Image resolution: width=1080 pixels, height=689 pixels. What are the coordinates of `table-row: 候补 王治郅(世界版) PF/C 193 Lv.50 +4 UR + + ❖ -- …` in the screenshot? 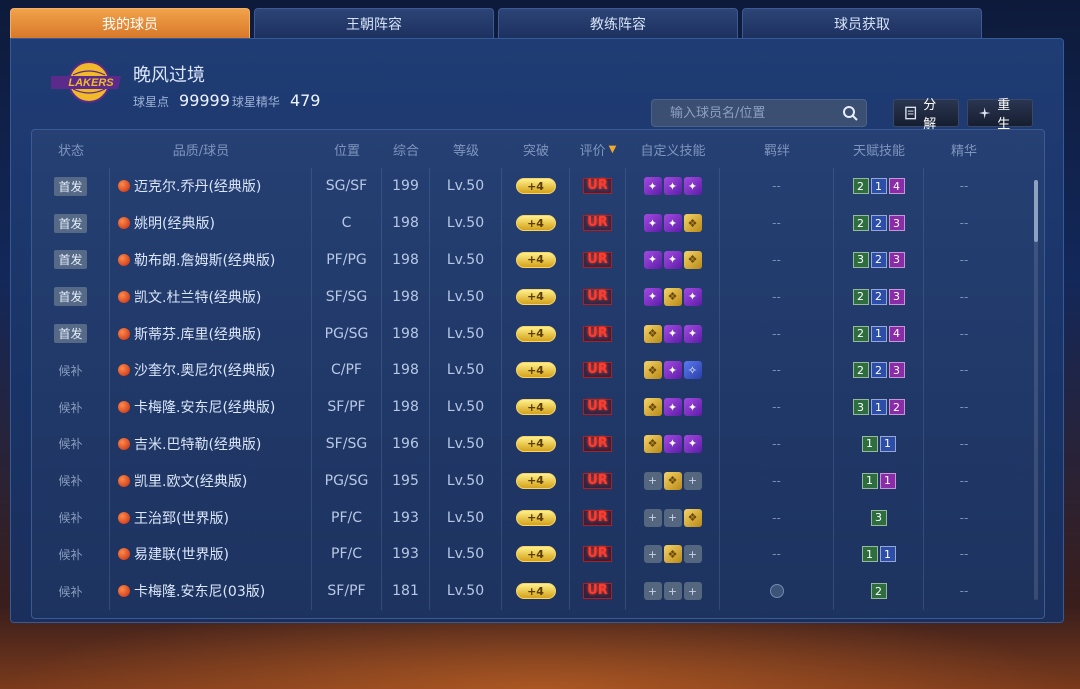 It's located at (538, 517).